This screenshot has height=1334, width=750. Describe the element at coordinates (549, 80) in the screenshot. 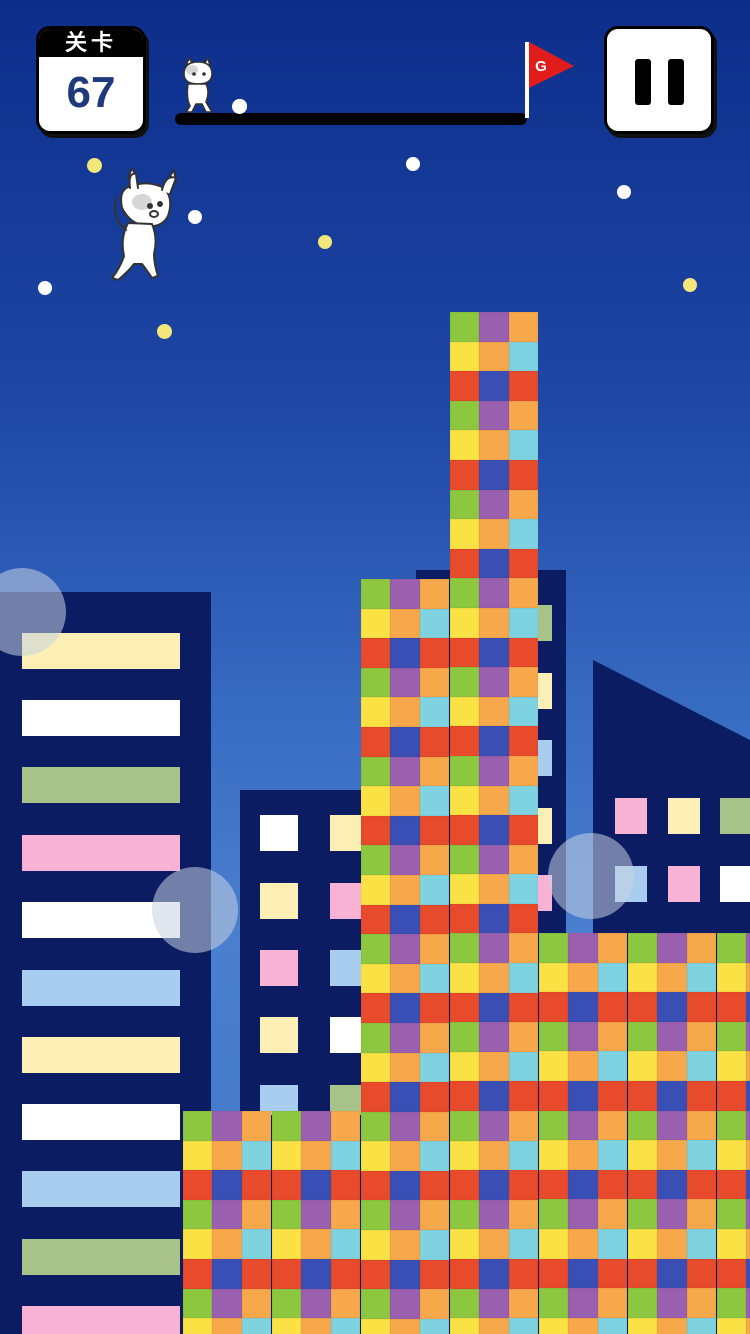

I see `flag-icon` at that location.